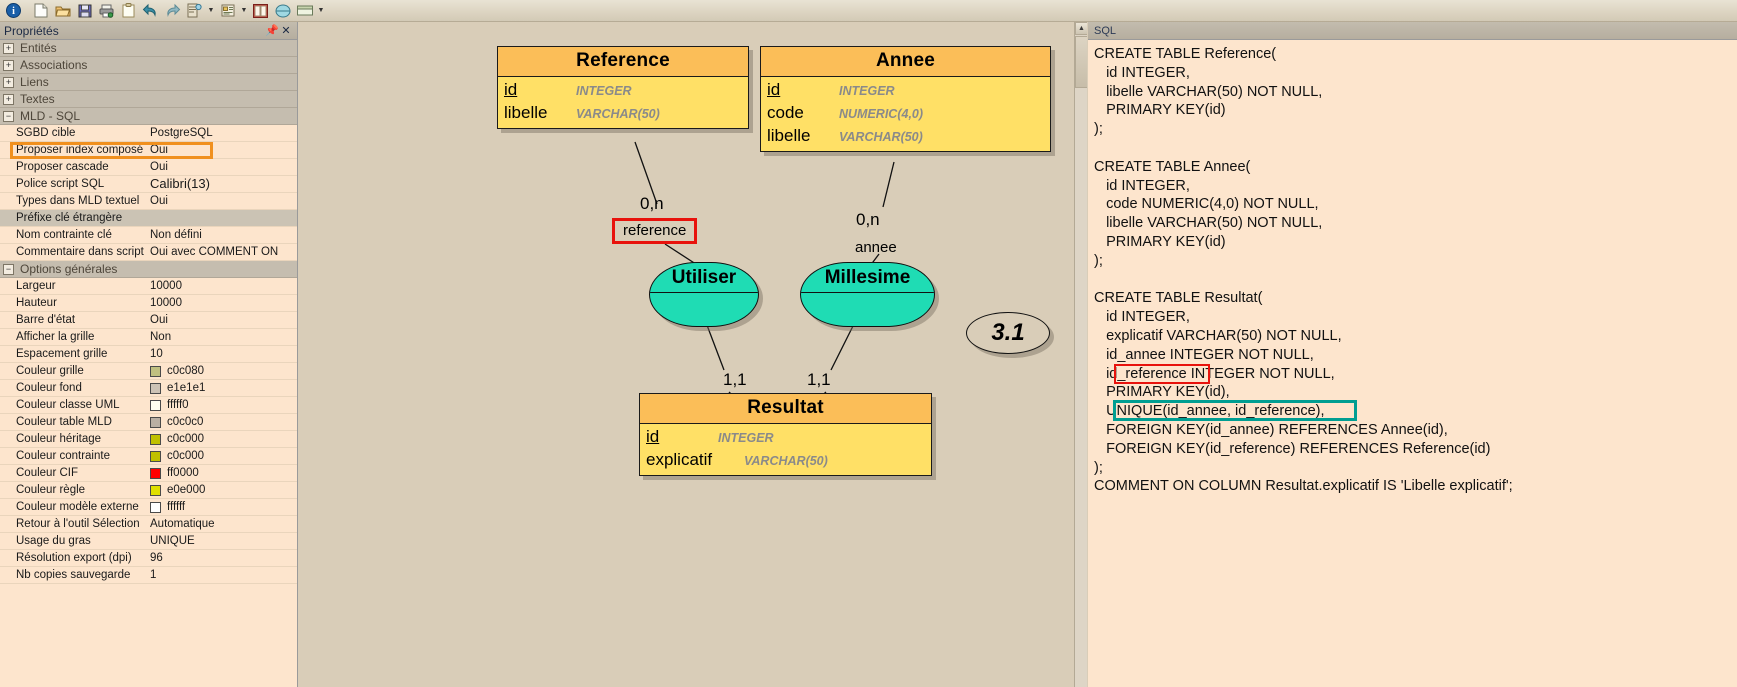 Image resolution: width=1737 pixels, height=687 pixels. Describe the element at coordinates (172, 10) in the screenshot. I see `redo-icon` at that location.